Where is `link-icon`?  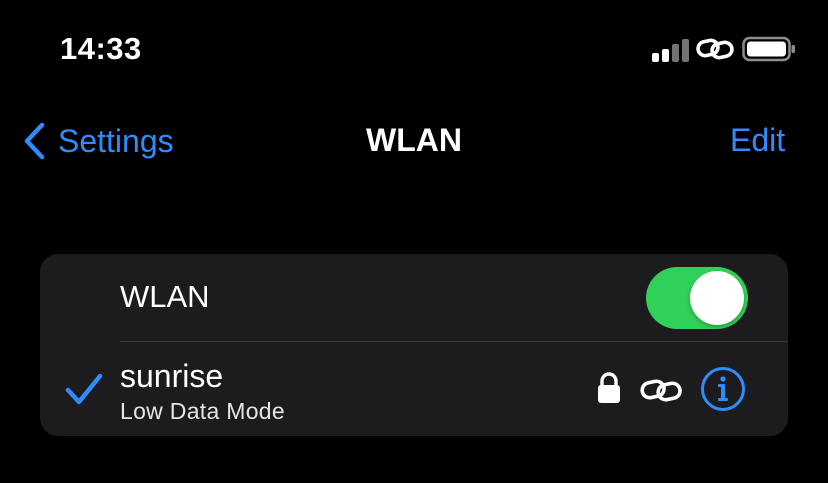 link-icon is located at coordinates (661, 390).